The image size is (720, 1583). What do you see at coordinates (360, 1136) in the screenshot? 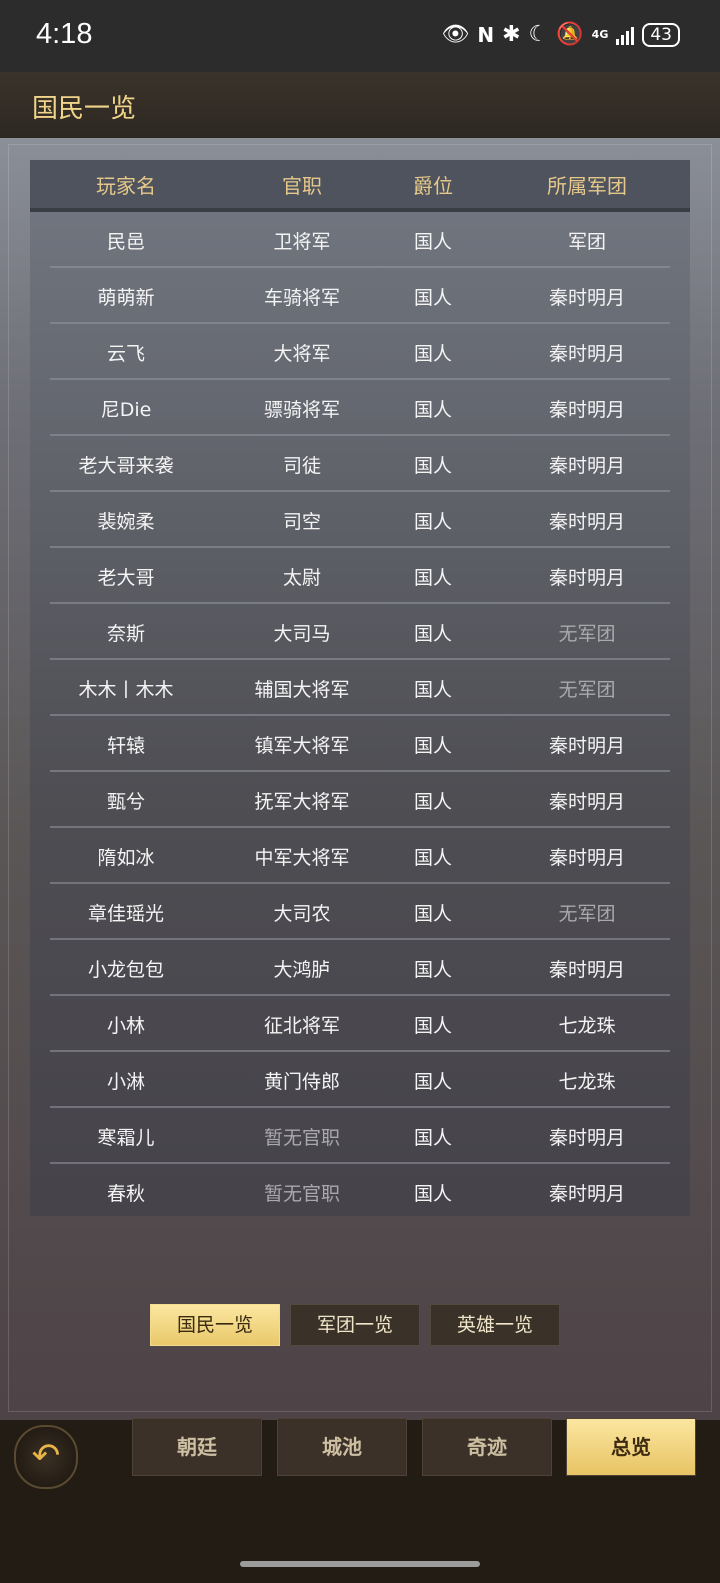
I see `table-row: 寒霜儿 暂无官职 国人 秦时明月` at bounding box center [360, 1136].